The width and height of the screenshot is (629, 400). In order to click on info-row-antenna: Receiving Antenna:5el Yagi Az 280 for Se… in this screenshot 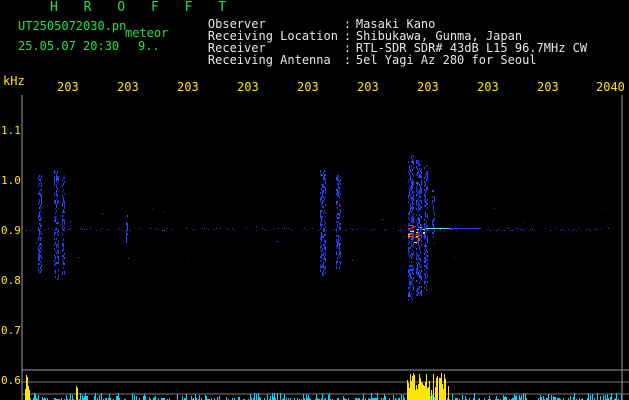, I will do `click(358, 60)`.